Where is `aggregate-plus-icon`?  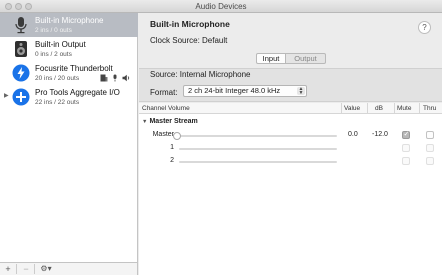 aggregate-plus-icon is located at coordinates (21, 97).